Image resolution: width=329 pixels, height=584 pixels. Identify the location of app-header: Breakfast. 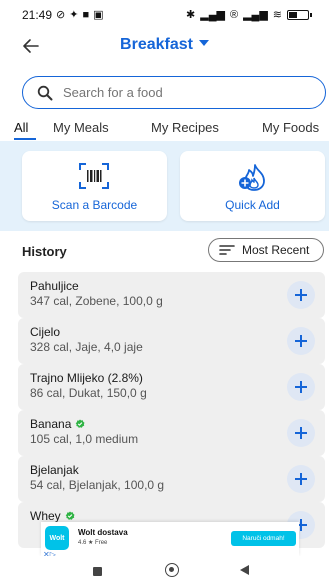
(164, 47).